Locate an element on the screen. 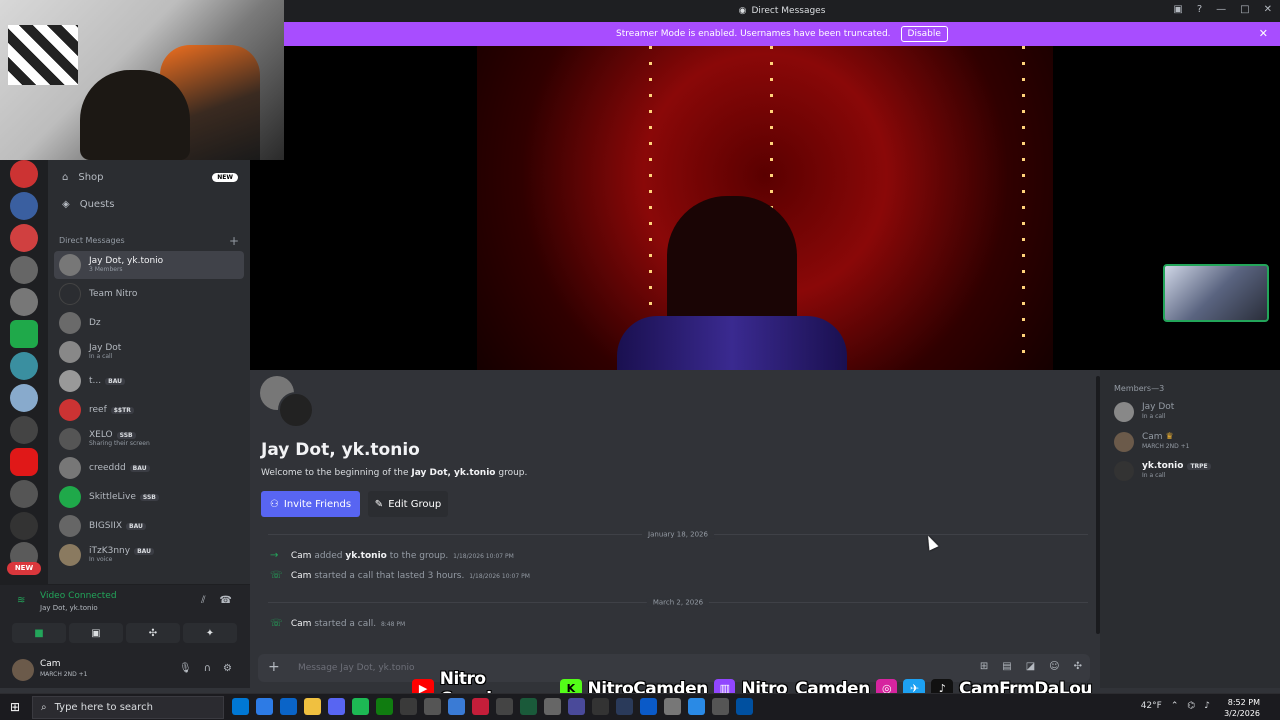 This screenshot has height=720, width=1280. maximize-icon: □ is located at coordinates (1244, 9).